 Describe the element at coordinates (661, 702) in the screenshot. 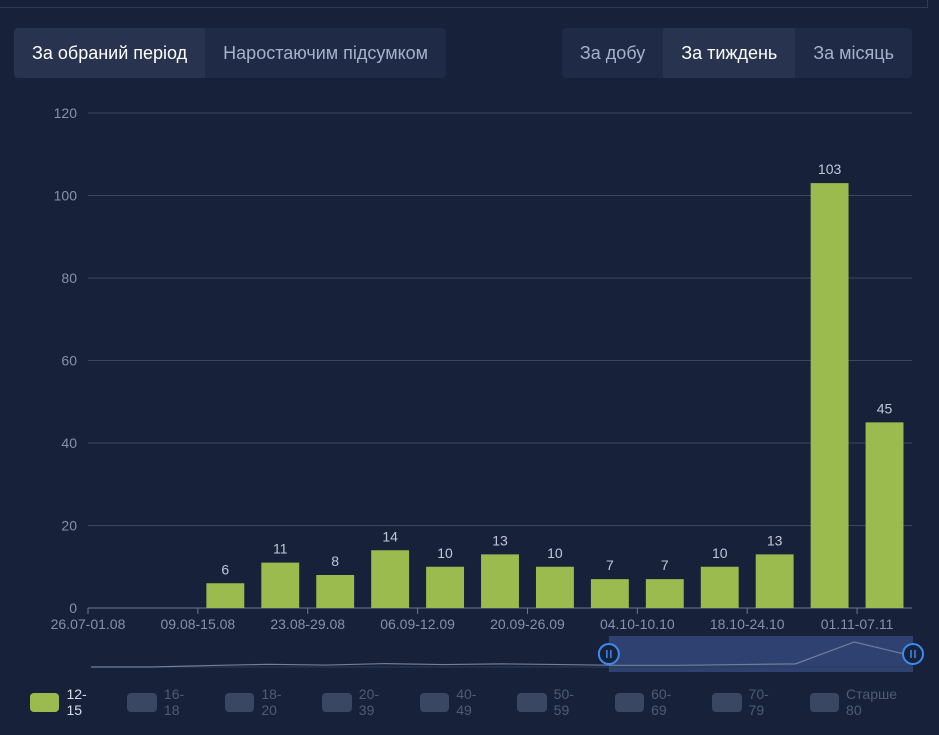

I see `legend-label: 60-69` at that location.